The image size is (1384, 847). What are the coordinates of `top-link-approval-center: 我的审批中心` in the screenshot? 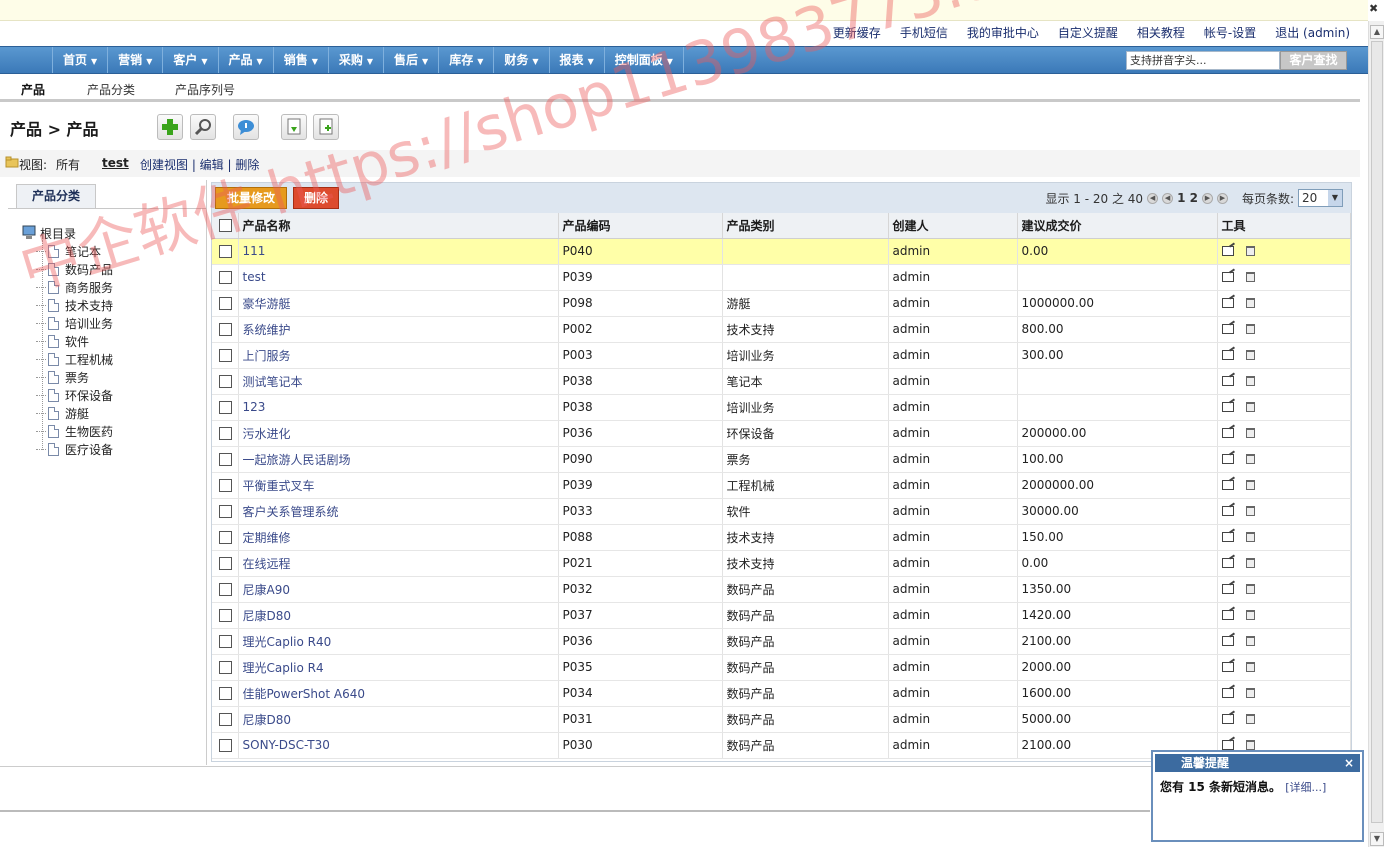 It's located at (1003, 32).